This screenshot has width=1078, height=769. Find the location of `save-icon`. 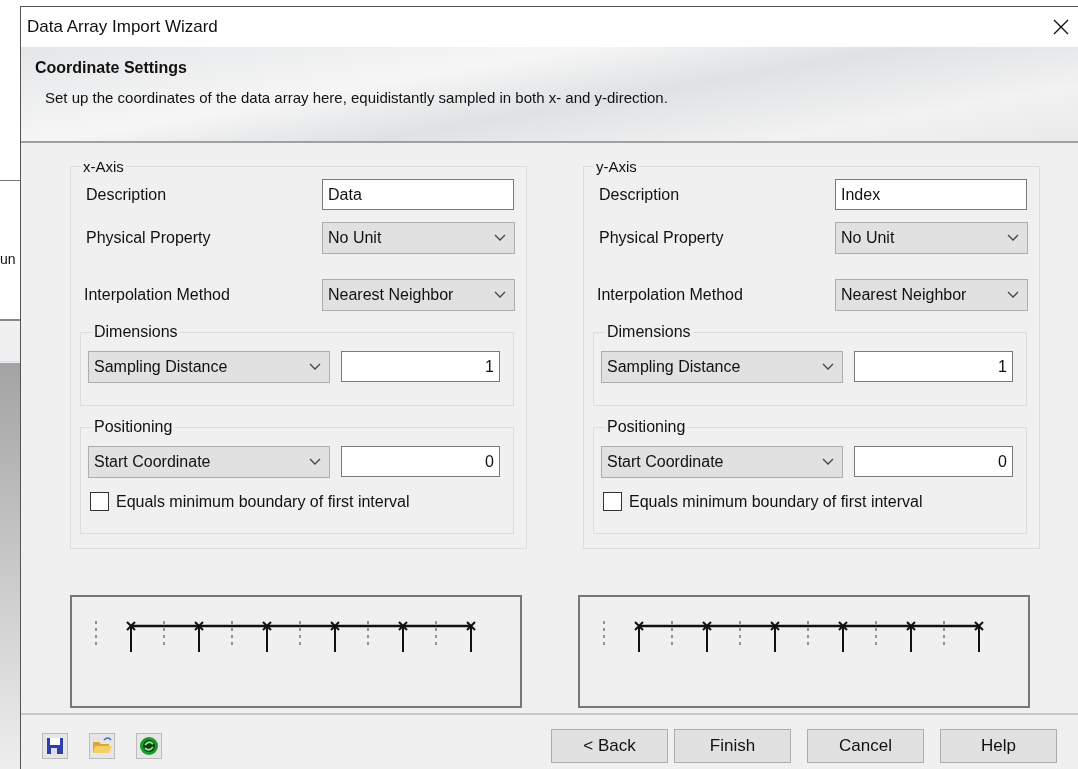

save-icon is located at coordinates (55, 746).